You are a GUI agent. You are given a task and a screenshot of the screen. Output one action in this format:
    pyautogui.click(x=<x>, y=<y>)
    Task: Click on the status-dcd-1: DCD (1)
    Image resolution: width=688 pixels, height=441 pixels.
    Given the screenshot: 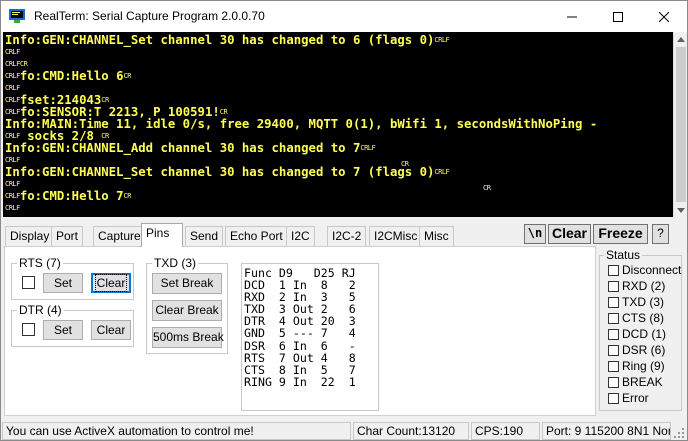 What is the action you would take?
    pyautogui.click(x=637, y=335)
    